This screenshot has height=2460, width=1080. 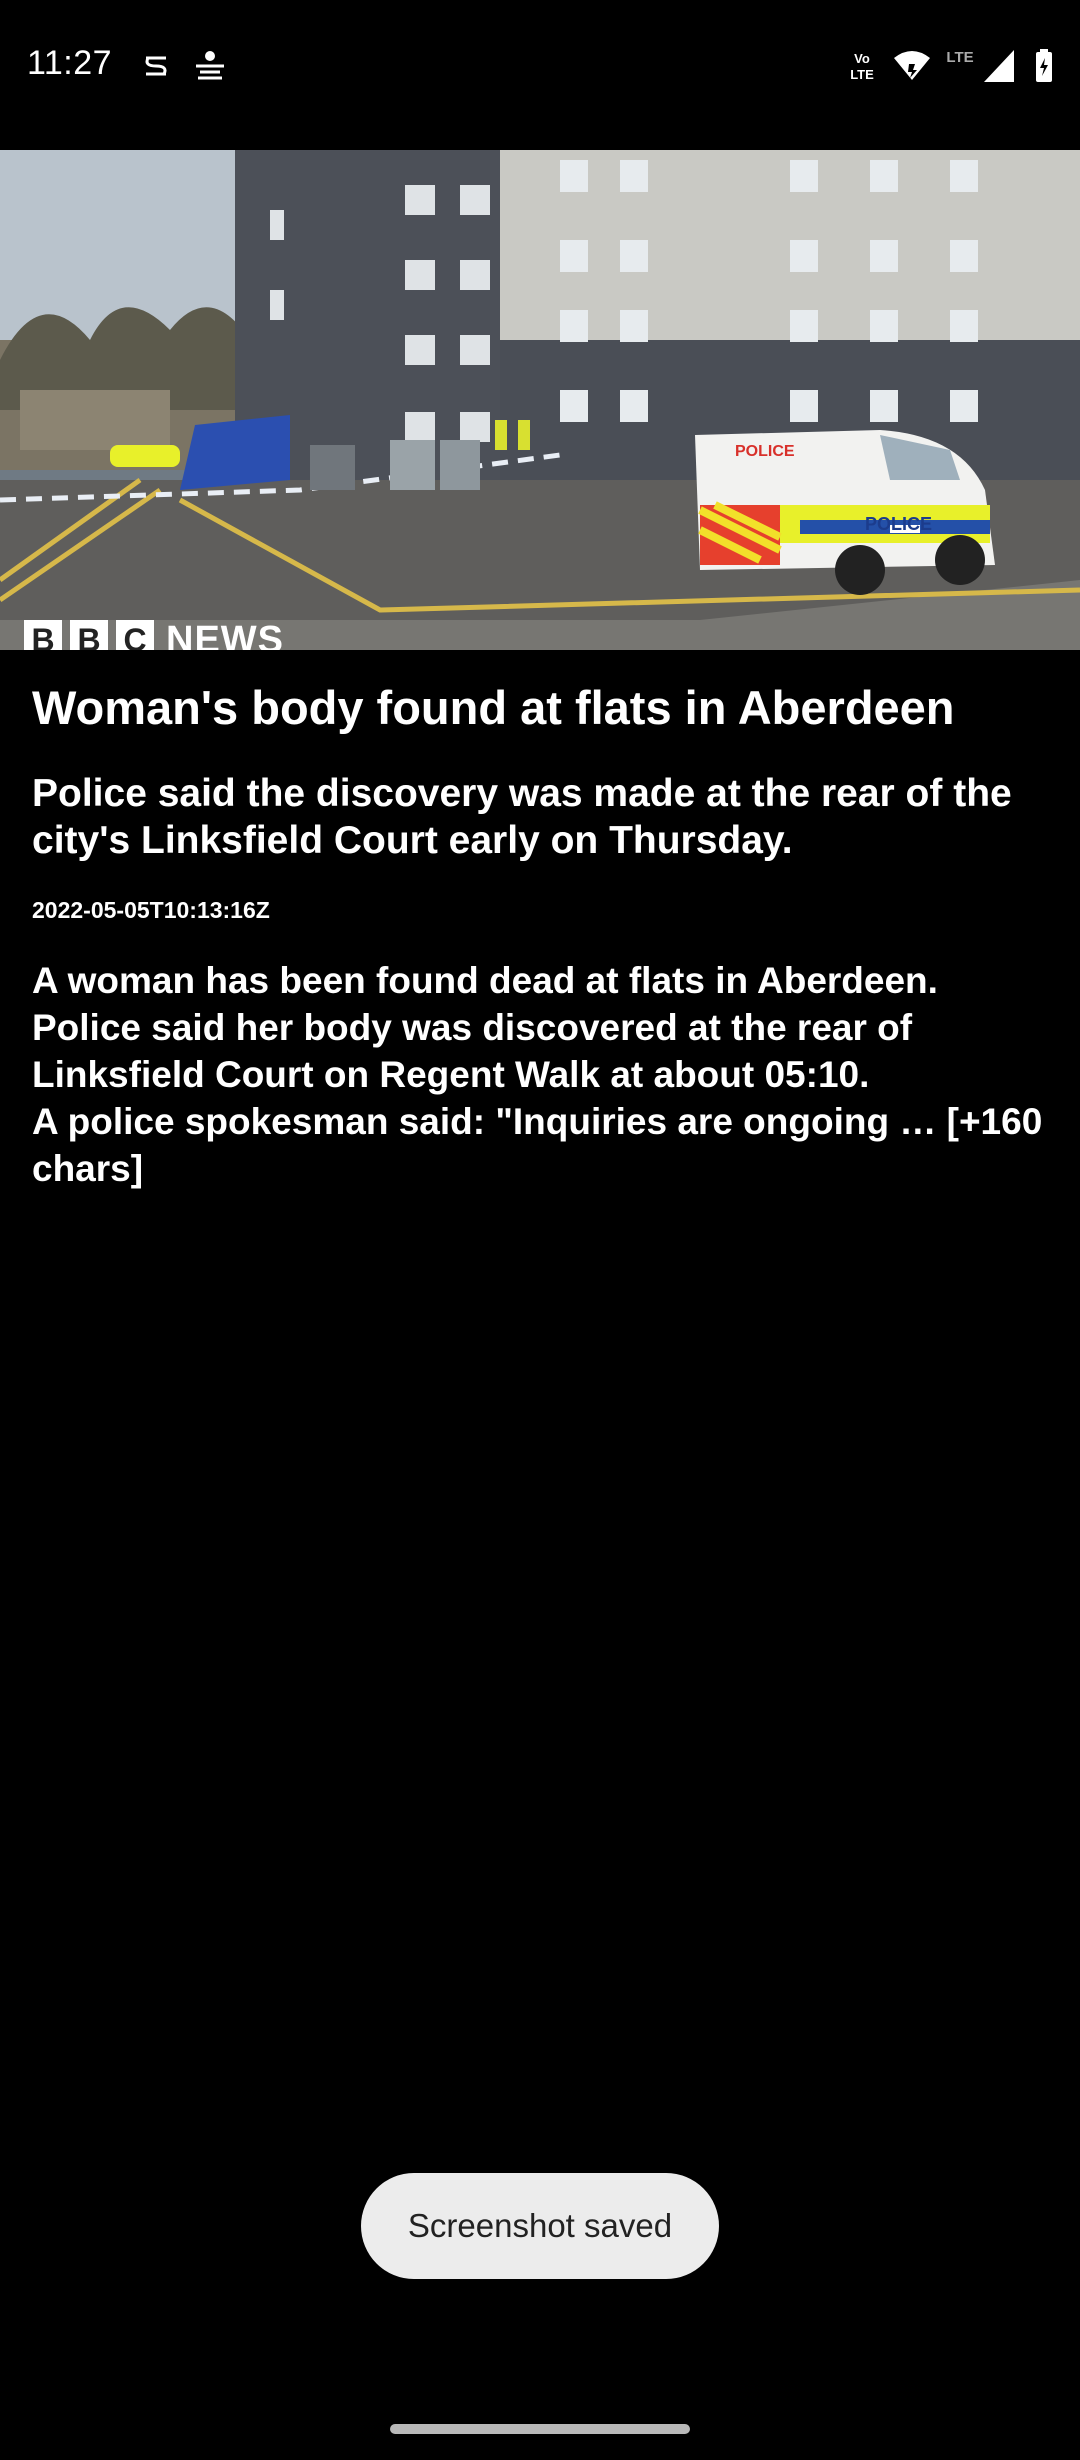 I want to click on screenshot-toast: Screenshot saved, so click(x=540, y=2226).